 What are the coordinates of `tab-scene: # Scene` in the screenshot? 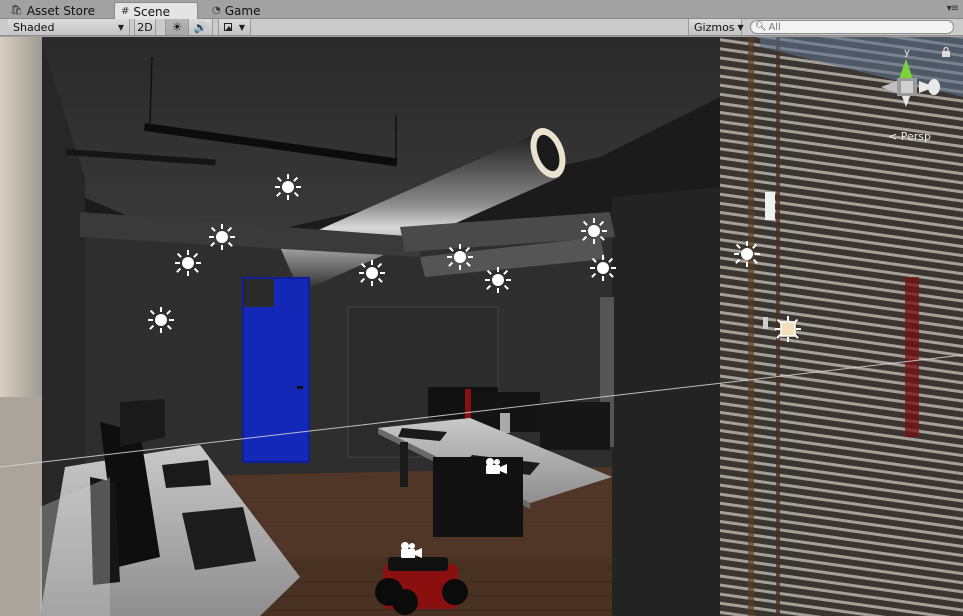 It's located at (156, 11).